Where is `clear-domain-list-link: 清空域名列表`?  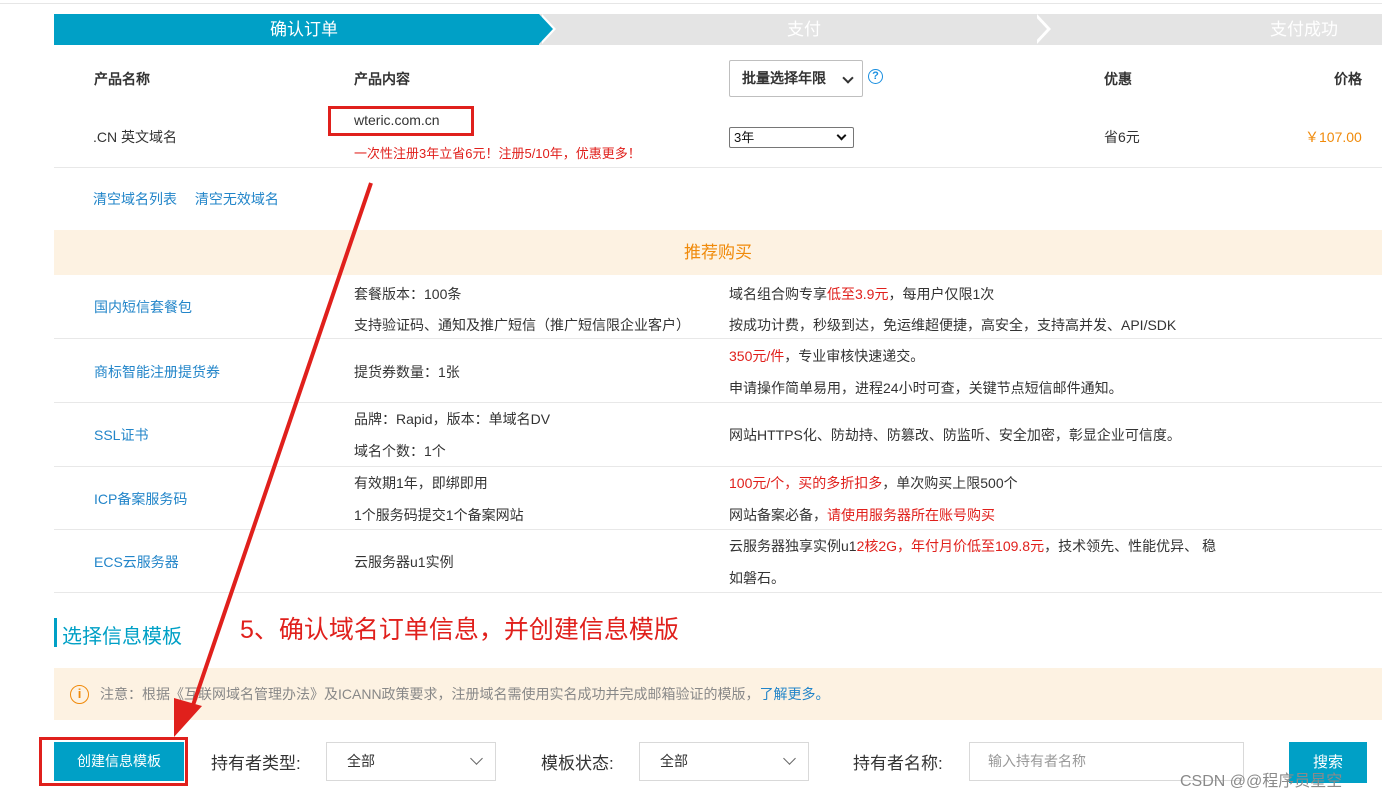
clear-domain-list-link: 清空域名列表 is located at coordinates (135, 199).